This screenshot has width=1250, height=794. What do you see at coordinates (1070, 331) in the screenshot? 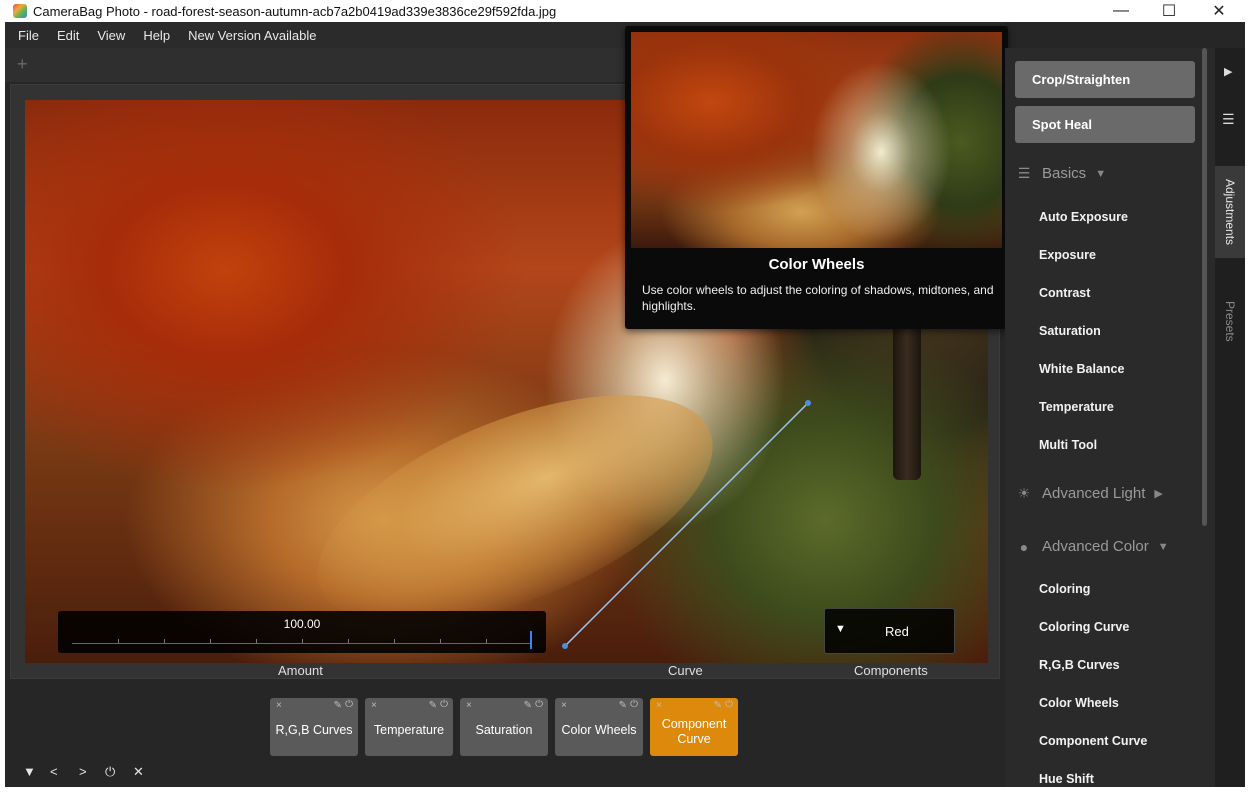
I see `item-saturation: Saturation` at bounding box center [1070, 331].